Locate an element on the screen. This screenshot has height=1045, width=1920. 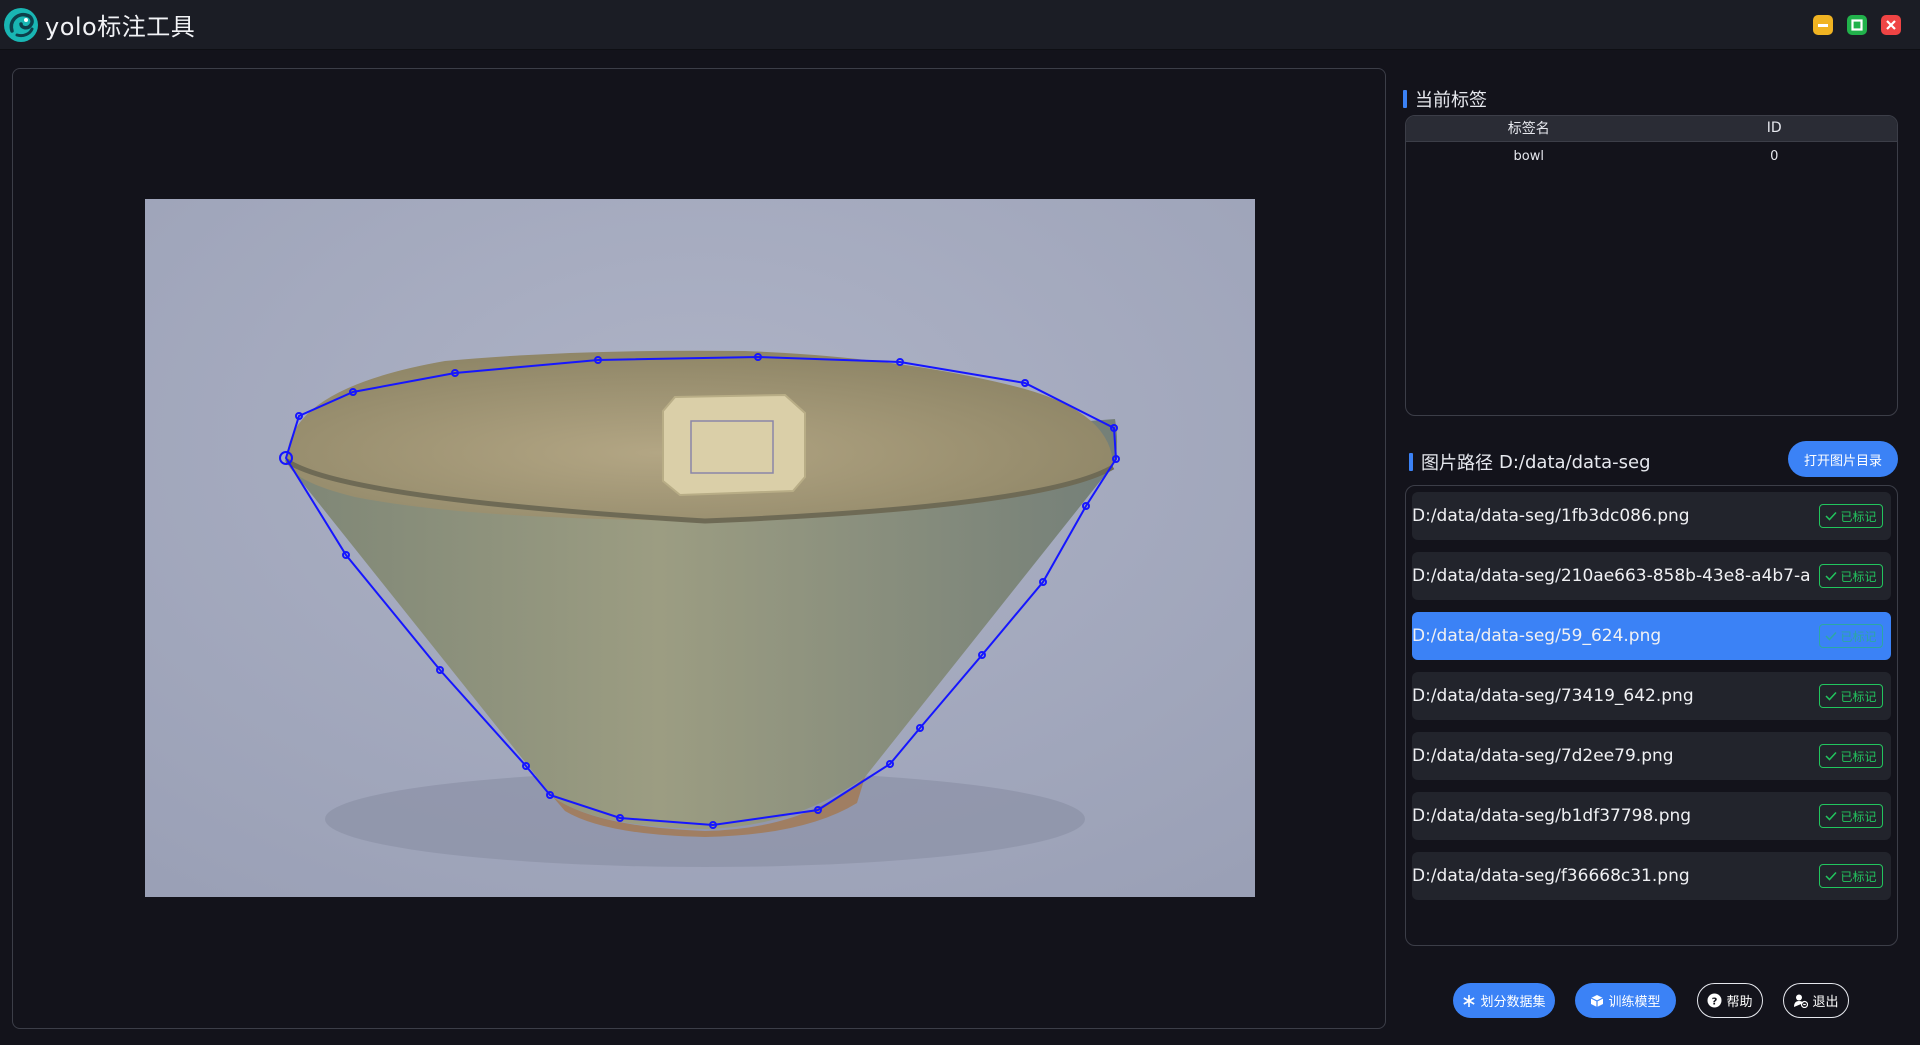
open-image-dir-button: 打开图片目录 is located at coordinates (1843, 459).